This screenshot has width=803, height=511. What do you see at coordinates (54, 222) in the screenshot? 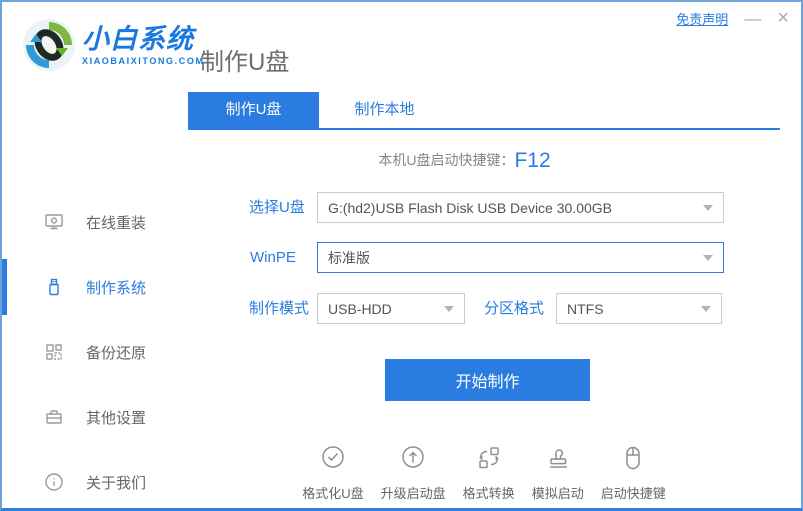
I see `monitor-icon` at bounding box center [54, 222].